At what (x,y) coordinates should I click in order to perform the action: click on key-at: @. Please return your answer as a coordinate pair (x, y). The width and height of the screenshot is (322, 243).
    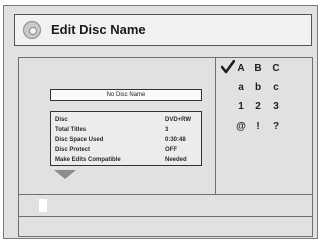
    Looking at the image, I should click on (241, 126).